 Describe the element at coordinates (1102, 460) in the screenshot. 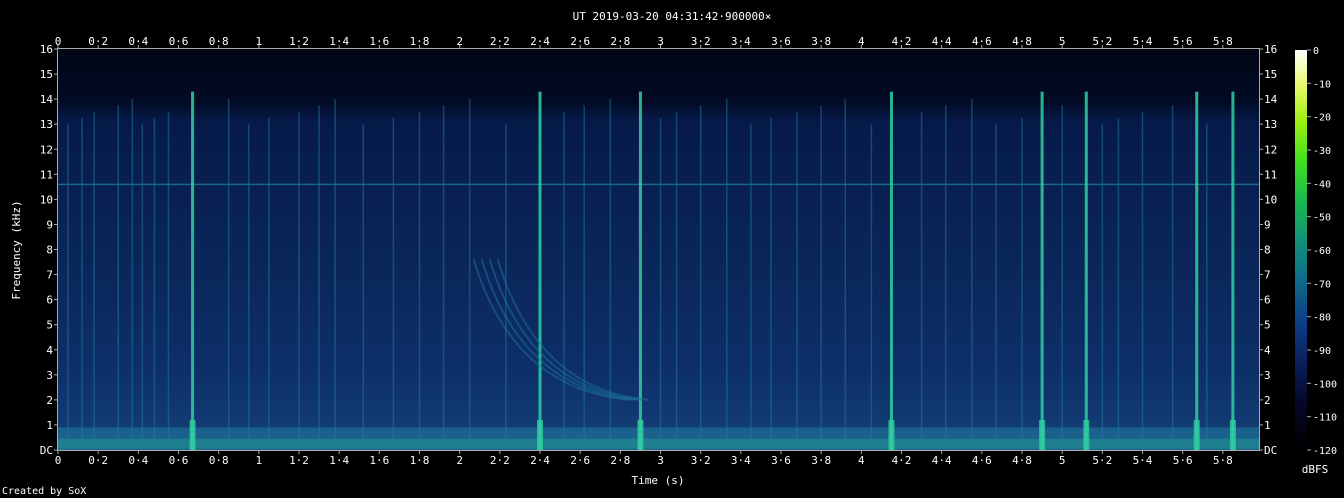

I see `x-tick-label-bottom: 5·2` at that location.